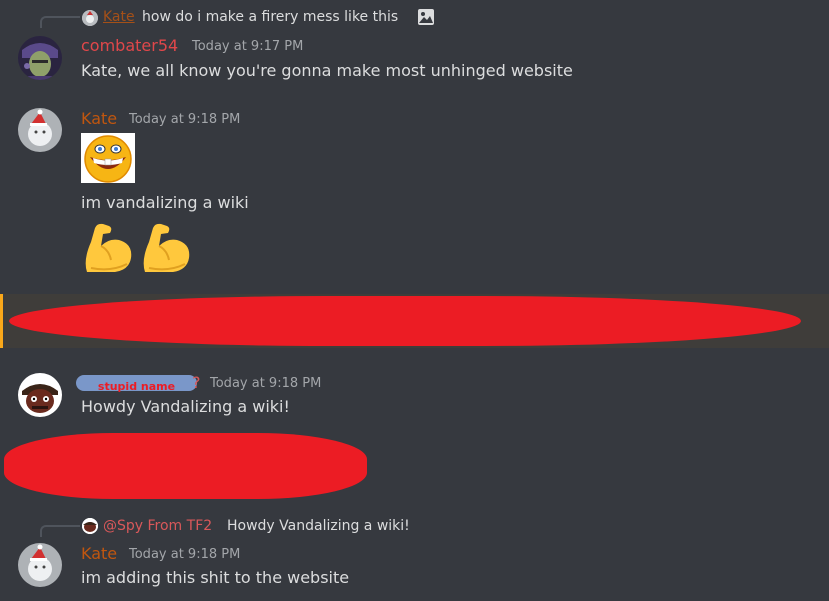 This screenshot has width=829, height=601. What do you see at coordinates (1, 321) in the screenshot?
I see `highlight-bar` at bounding box center [1, 321].